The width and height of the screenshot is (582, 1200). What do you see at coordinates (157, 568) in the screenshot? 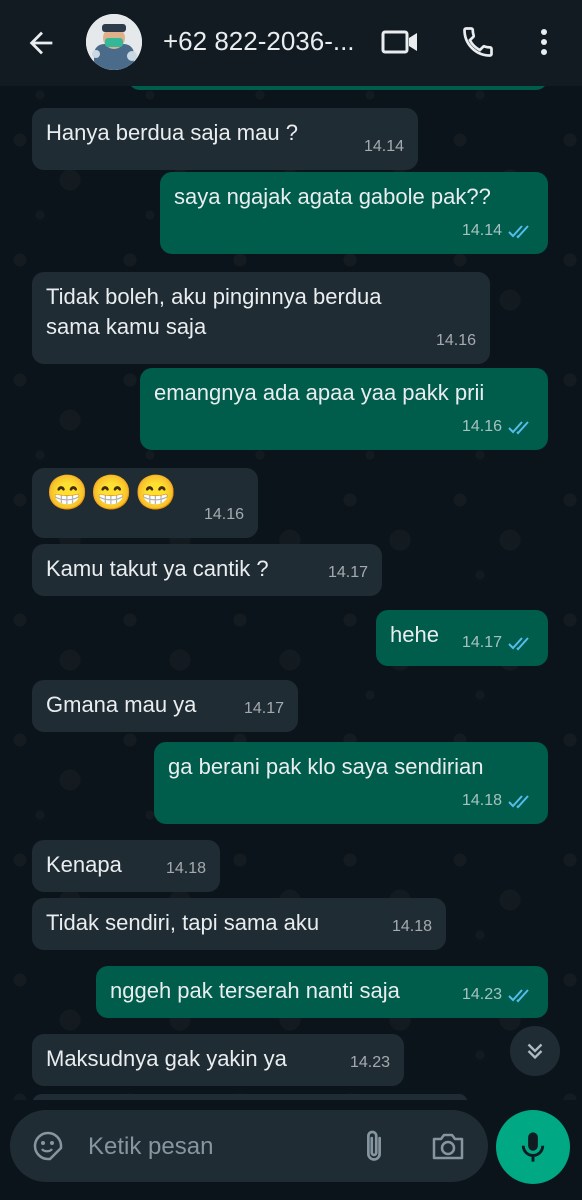
I see `message-text: Kamu takut ya cantik ?` at bounding box center [157, 568].